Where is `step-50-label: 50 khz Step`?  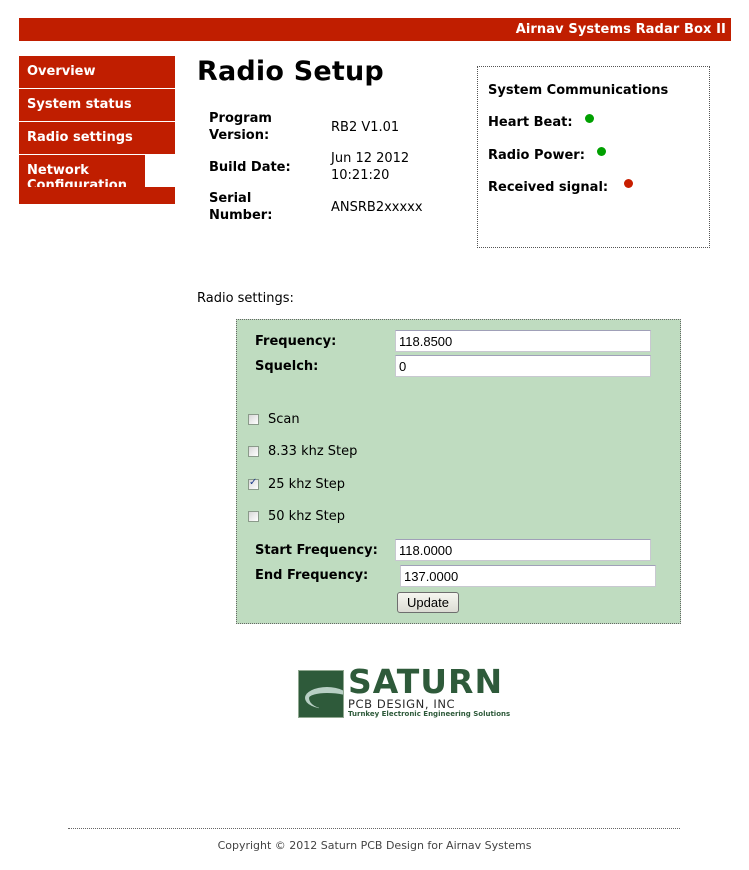 step-50-label: 50 khz Step is located at coordinates (306, 516).